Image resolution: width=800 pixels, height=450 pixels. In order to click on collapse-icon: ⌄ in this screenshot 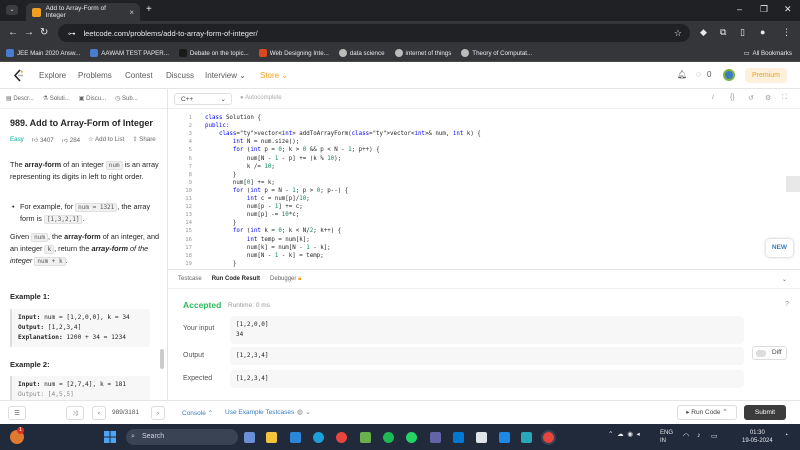, I will do `click(784, 279)`.